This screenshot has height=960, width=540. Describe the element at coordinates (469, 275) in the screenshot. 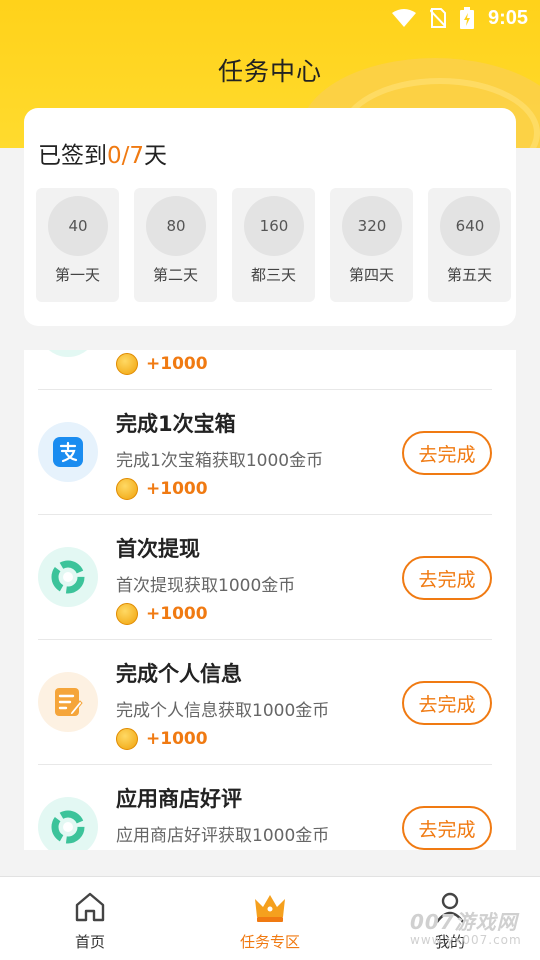

I see `day-label: 第五天` at that location.